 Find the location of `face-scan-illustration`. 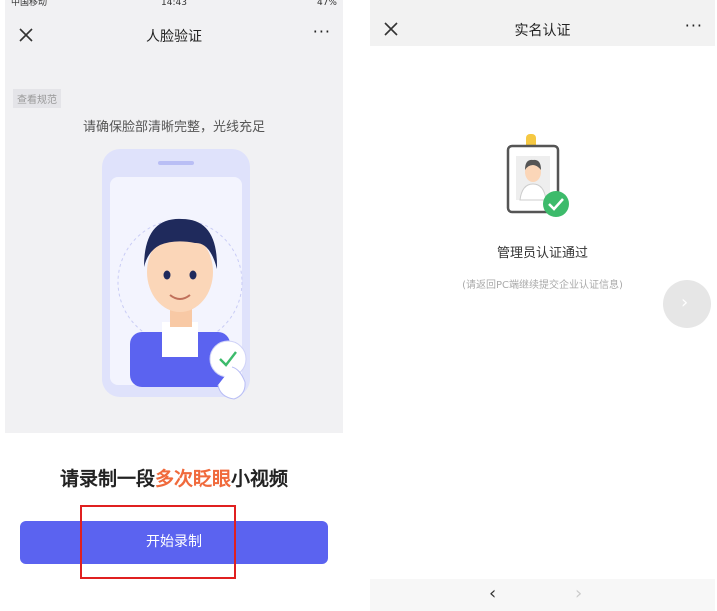

face-scan-illustration is located at coordinates (176, 274).